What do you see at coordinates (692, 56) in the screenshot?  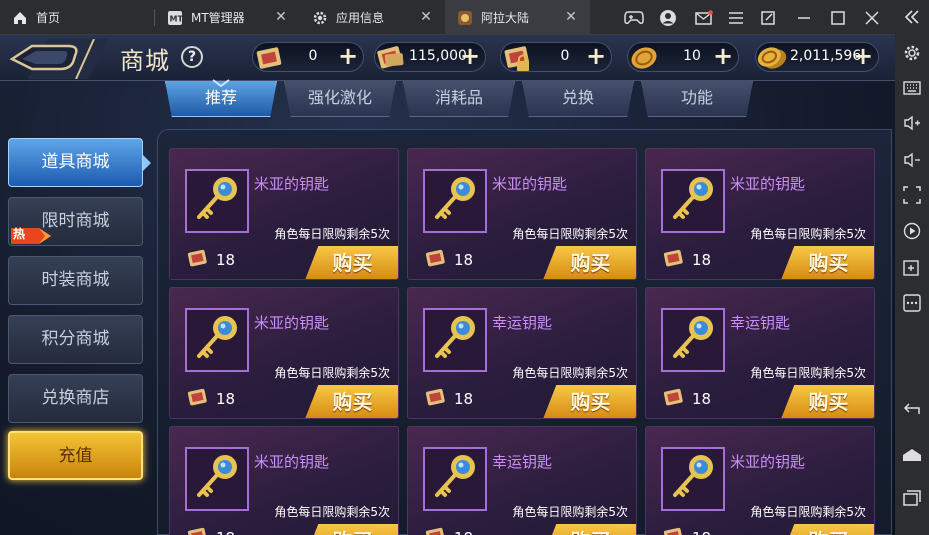 I see `currency-value: 10` at bounding box center [692, 56].